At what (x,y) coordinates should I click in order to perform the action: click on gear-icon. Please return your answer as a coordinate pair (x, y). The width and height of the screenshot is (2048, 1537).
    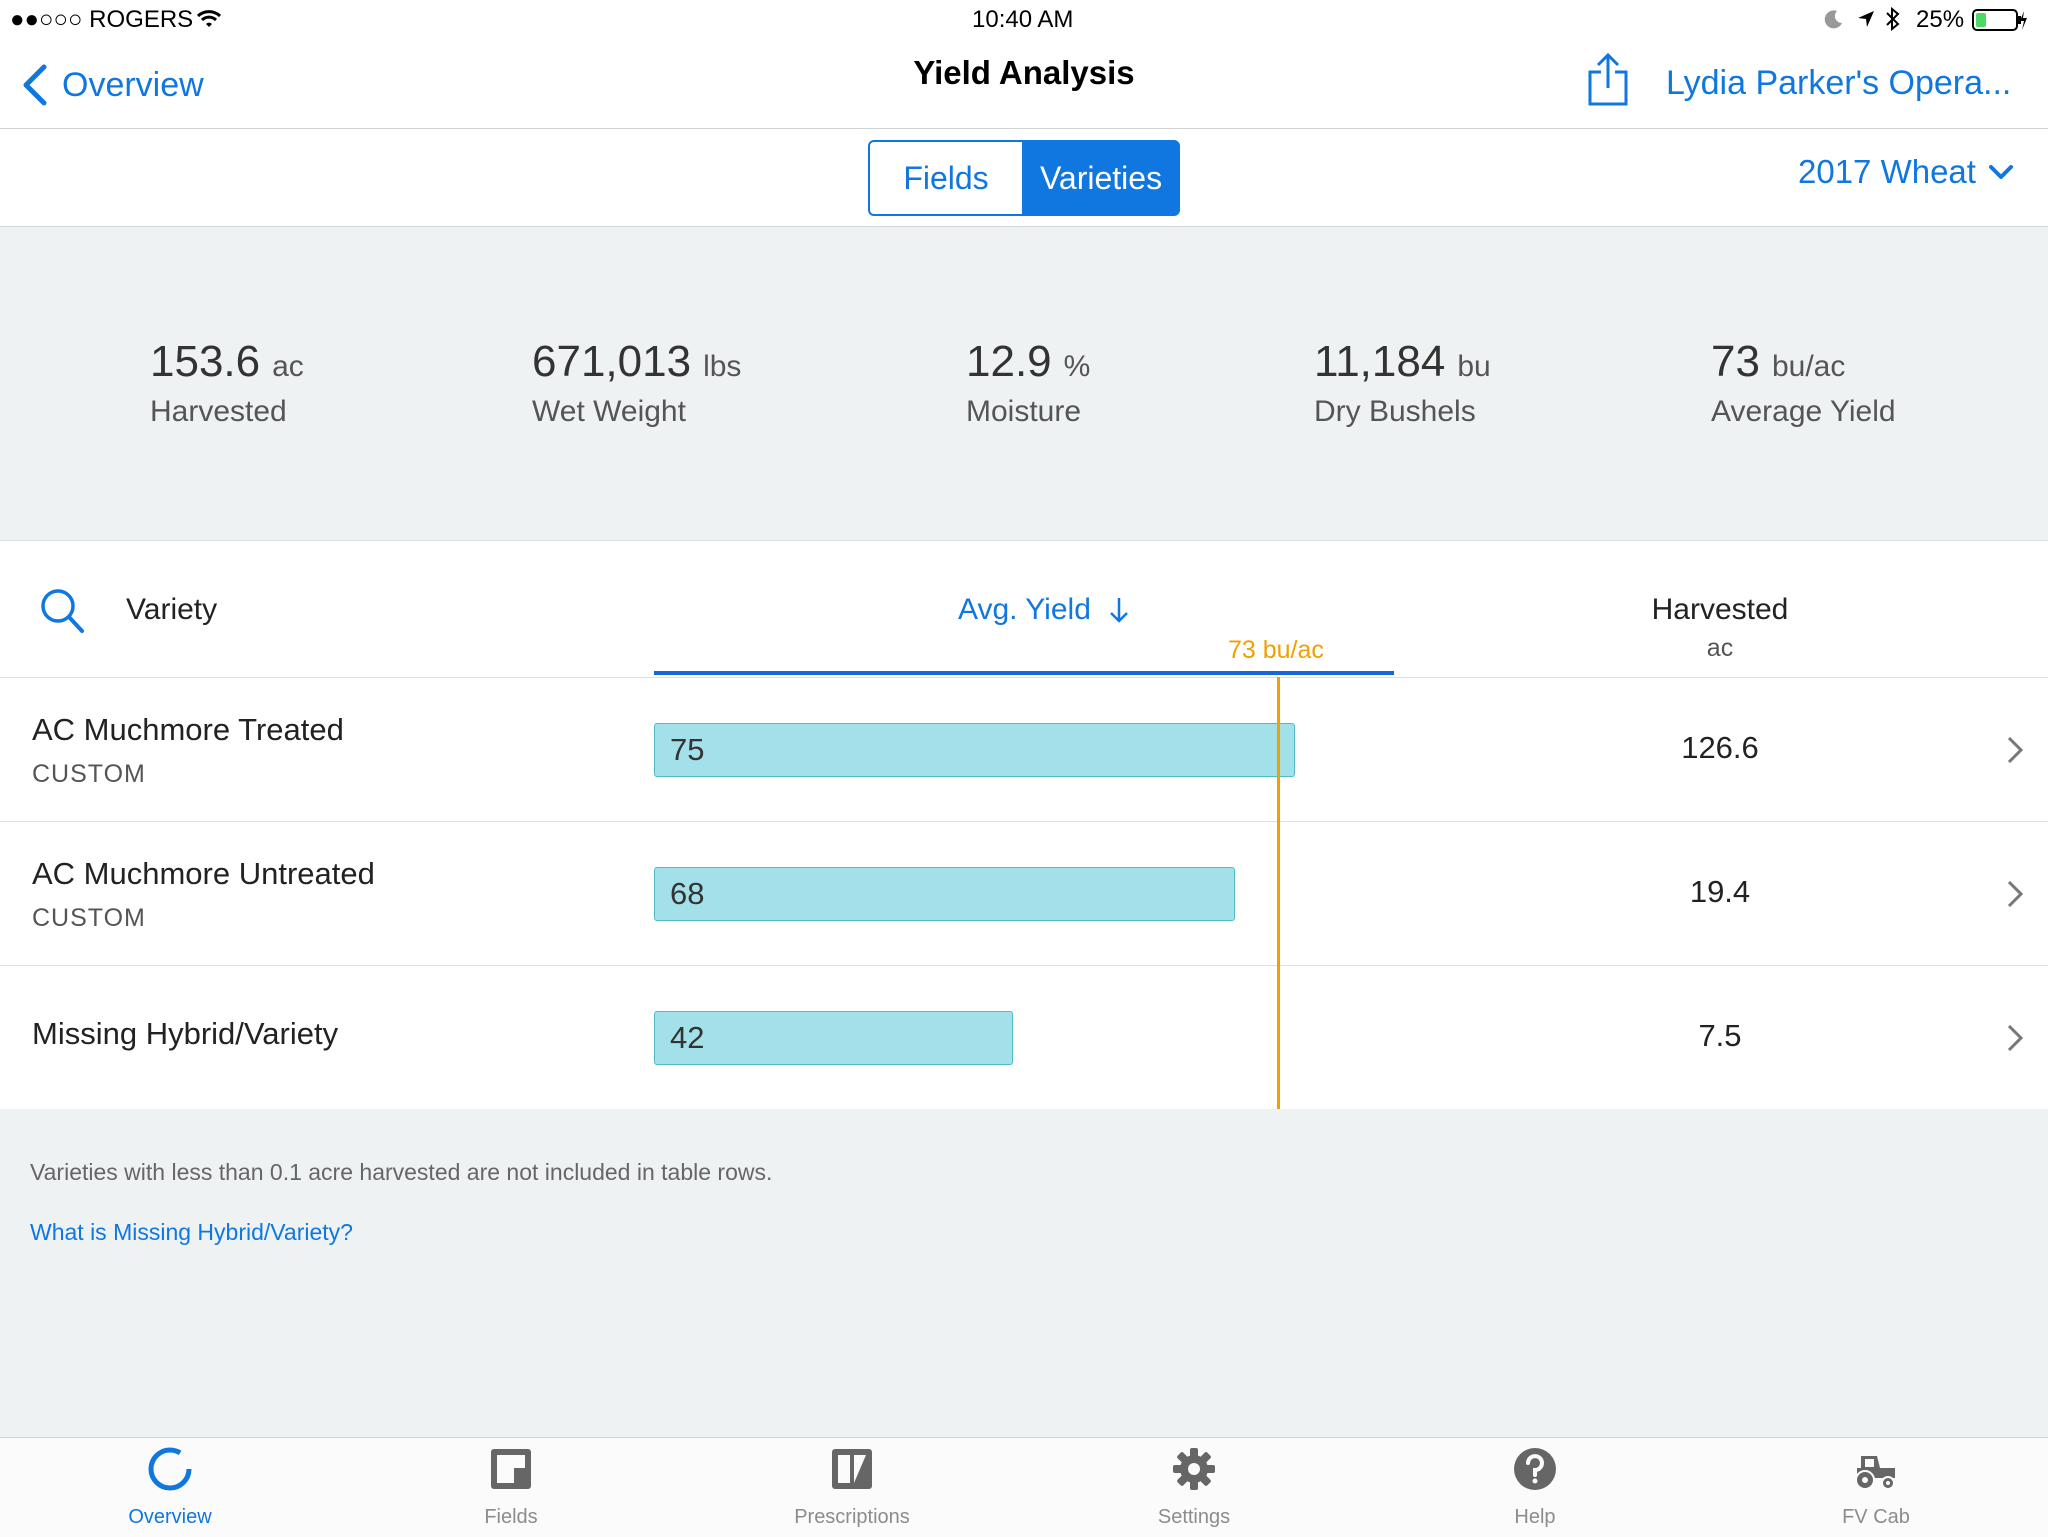
    Looking at the image, I should click on (1194, 1469).